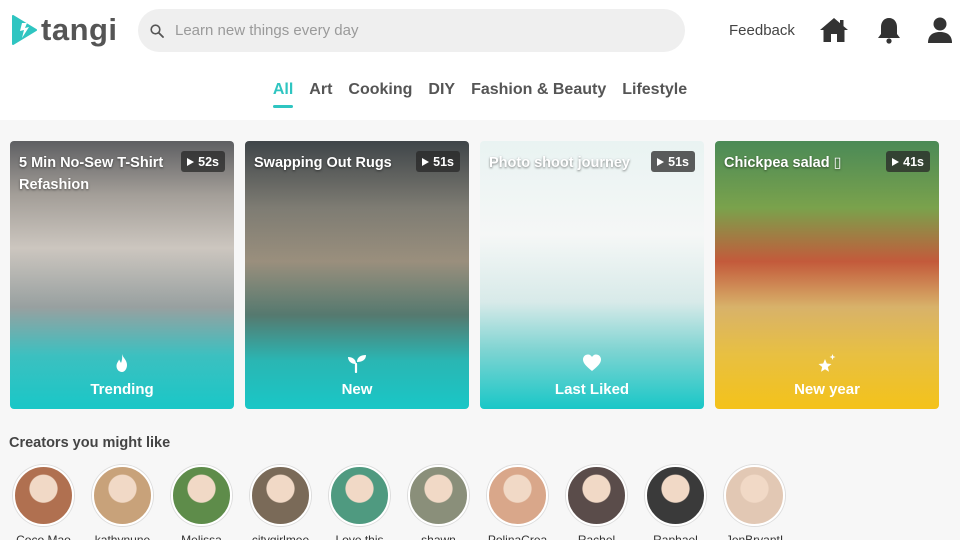 This screenshot has width=960, height=540. I want to click on duration-text: 41s, so click(913, 161).